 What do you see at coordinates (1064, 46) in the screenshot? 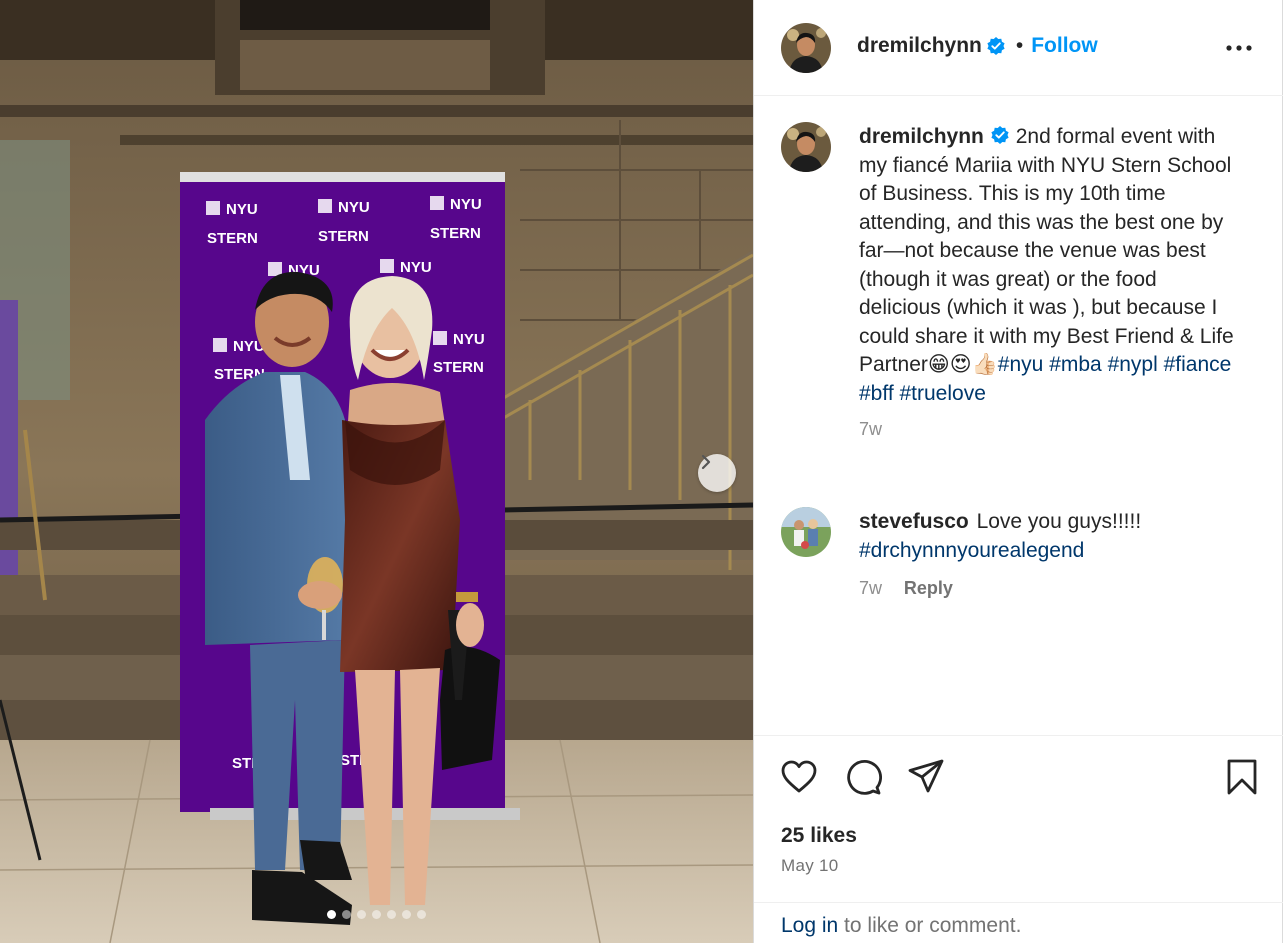
I see `follow-button: Follow` at bounding box center [1064, 46].